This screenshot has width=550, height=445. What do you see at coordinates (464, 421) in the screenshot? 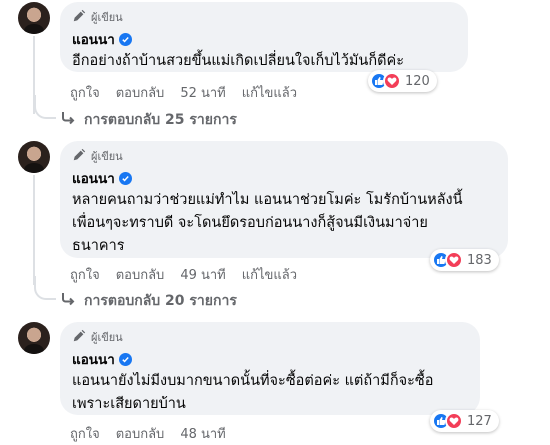
I see `reaction-summary: 127` at bounding box center [464, 421].